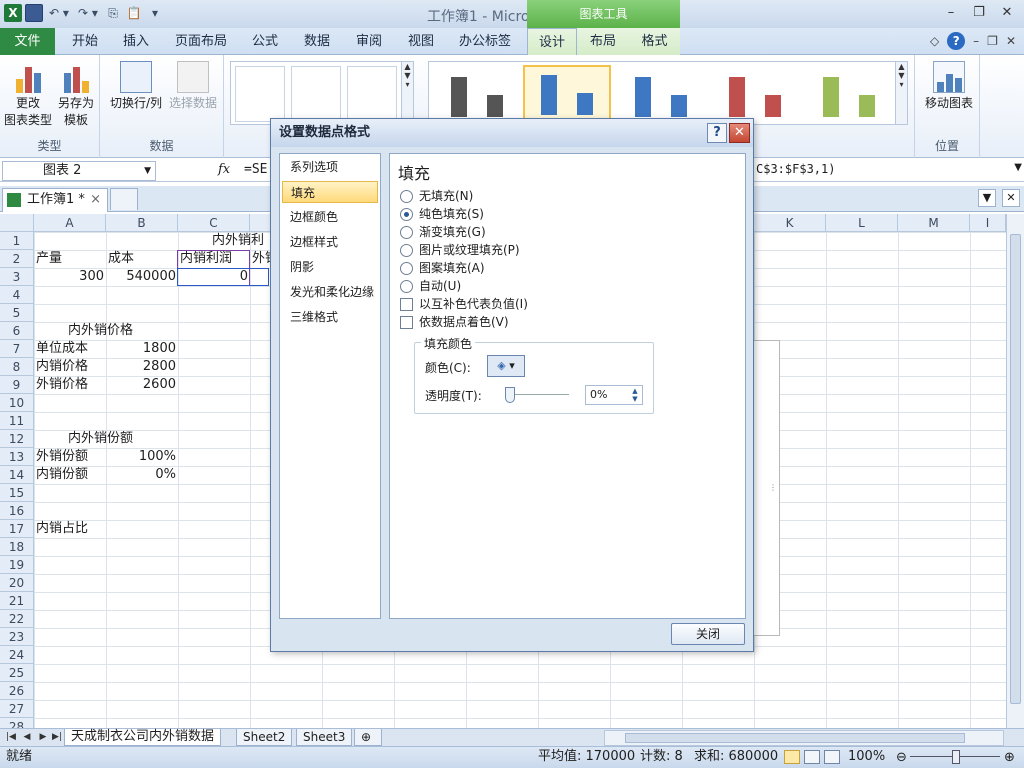  I want to click on new-tab-button, so click(124, 199).